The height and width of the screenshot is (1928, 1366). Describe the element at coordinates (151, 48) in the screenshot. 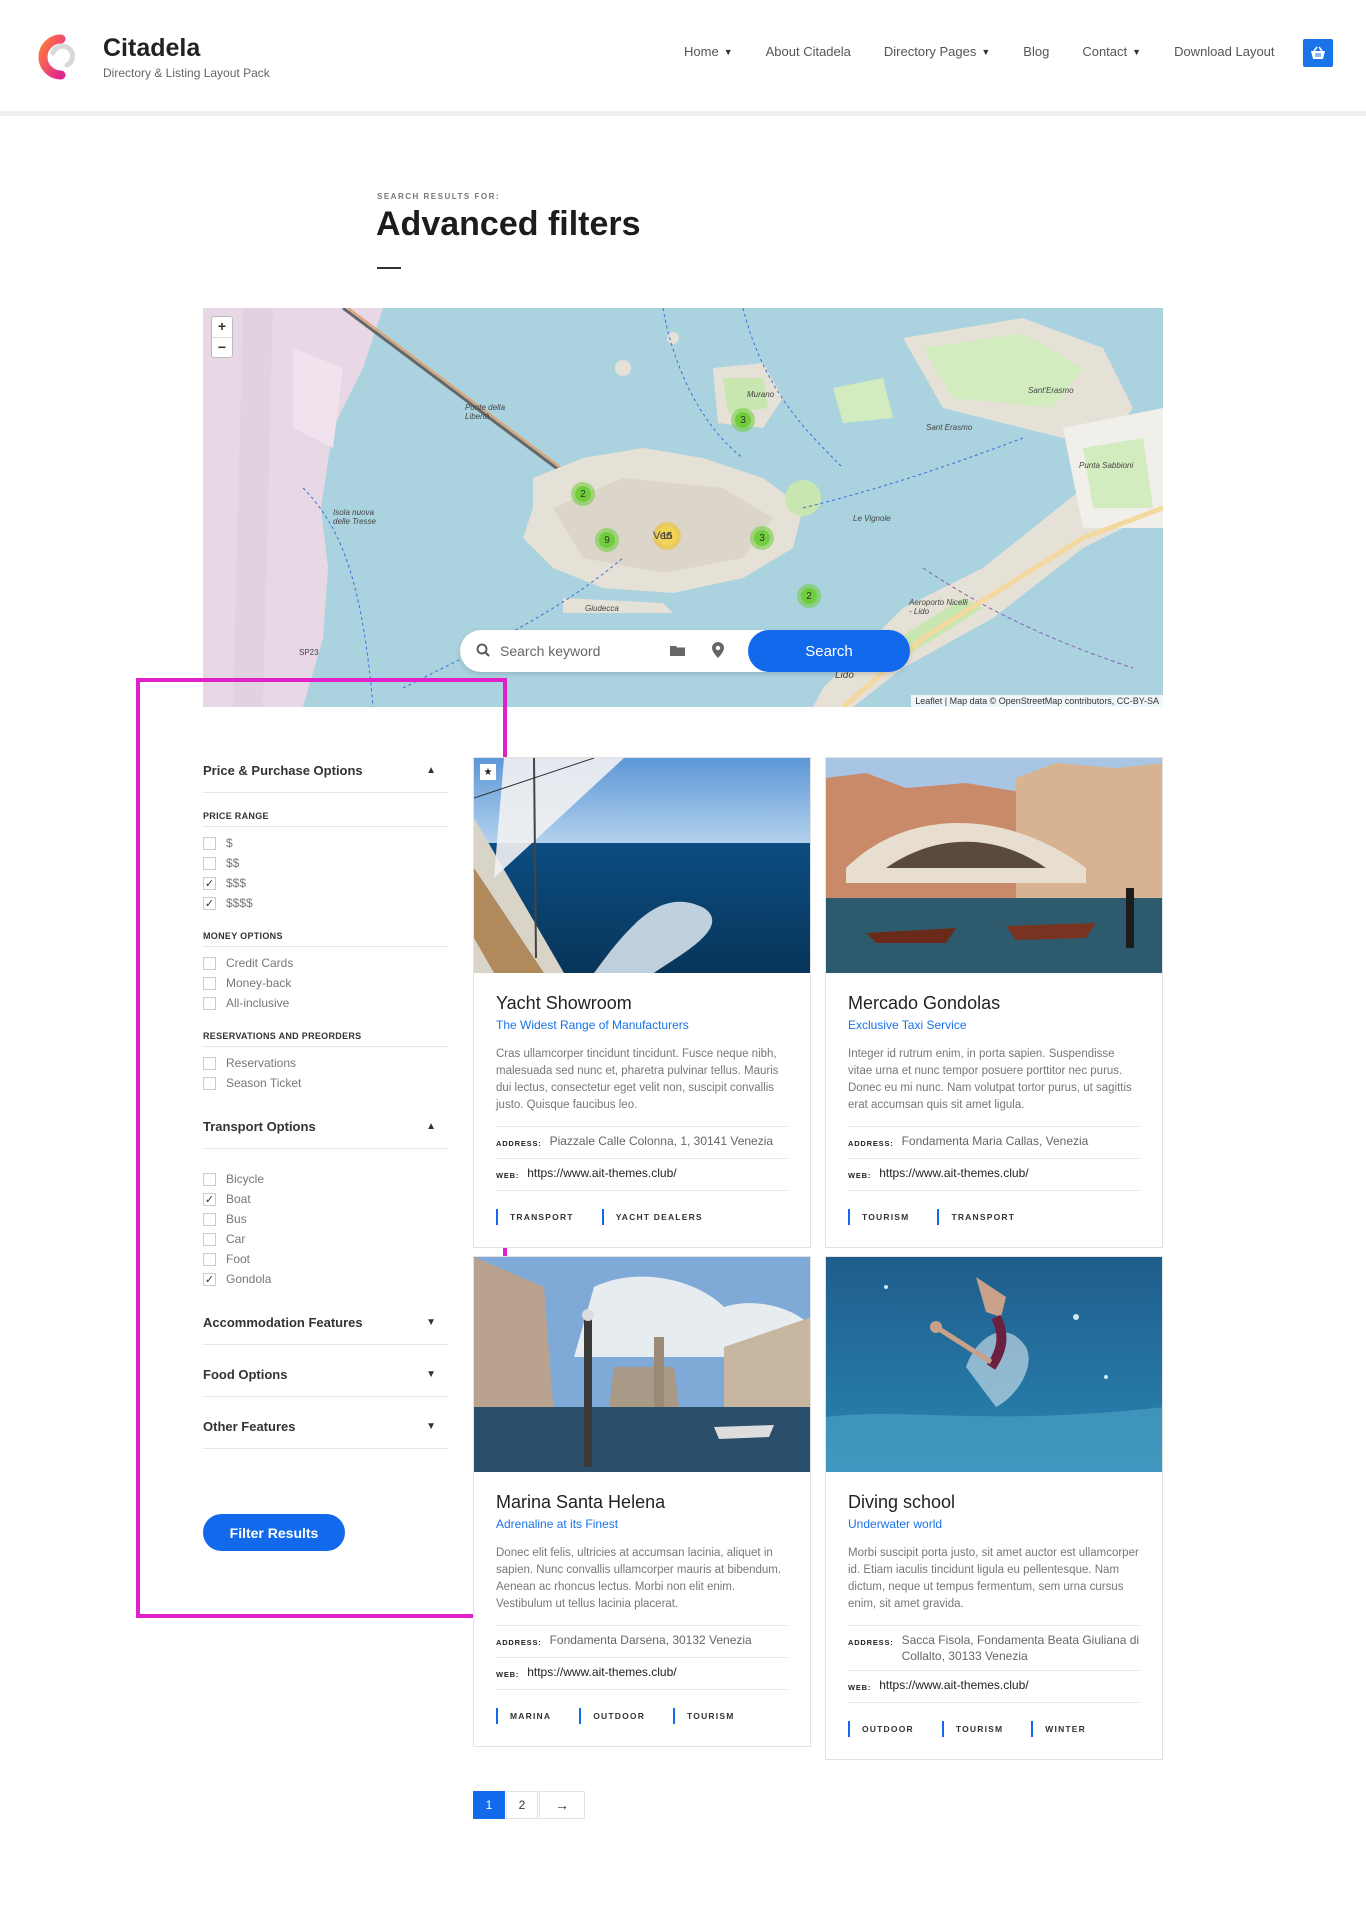

I see `brand-title: Citadela` at that location.